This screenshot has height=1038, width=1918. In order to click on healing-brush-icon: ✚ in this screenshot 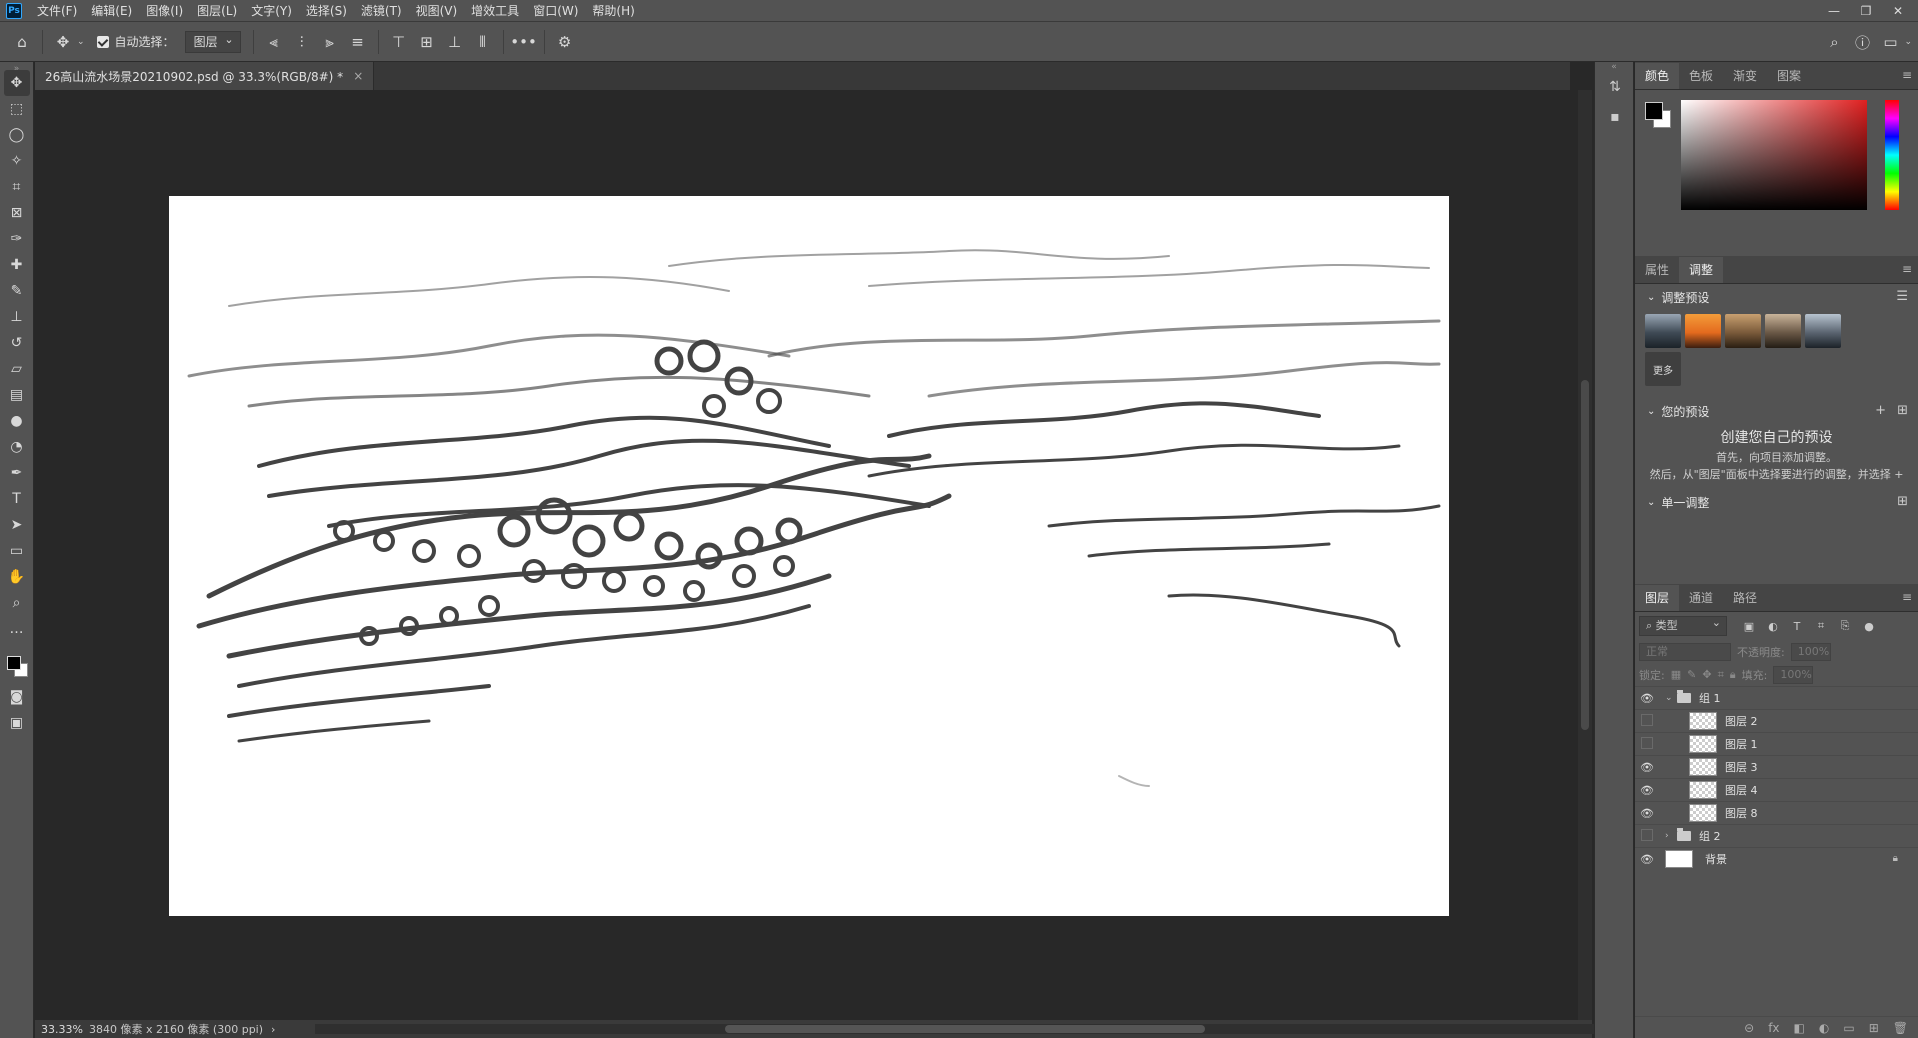, I will do `click(17, 265)`.